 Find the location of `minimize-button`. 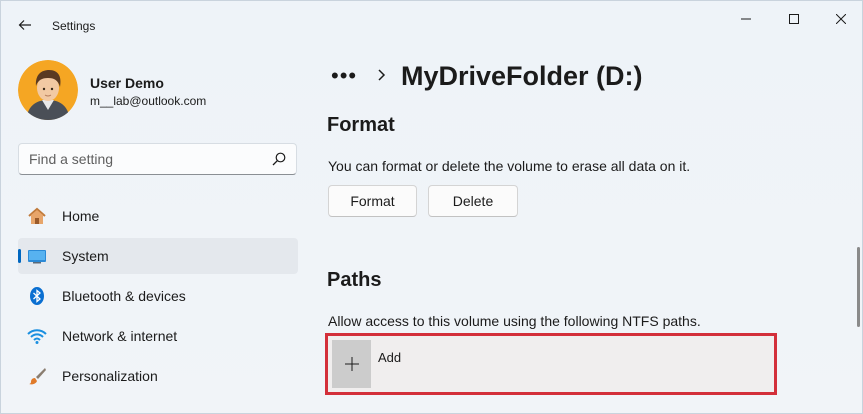

minimize-button is located at coordinates (746, 19).